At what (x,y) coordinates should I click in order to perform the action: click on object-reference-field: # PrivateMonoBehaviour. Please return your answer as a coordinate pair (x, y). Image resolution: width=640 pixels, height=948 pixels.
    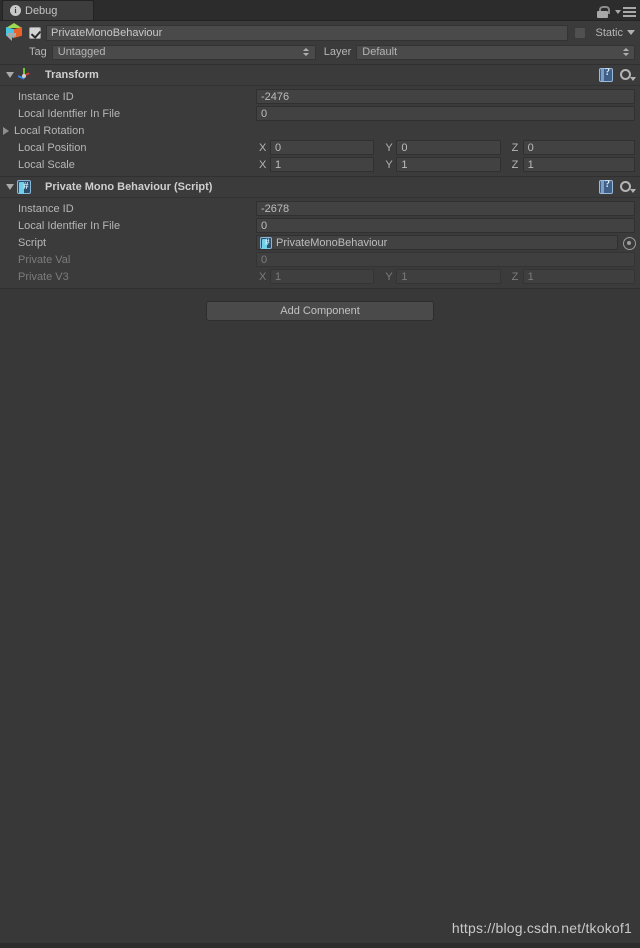
    Looking at the image, I should click on (446, 242).